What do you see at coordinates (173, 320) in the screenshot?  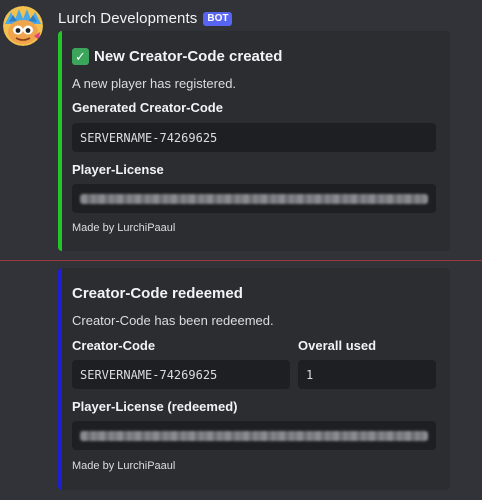 I see `embed-description: Creator-Code has been redeemed.` at bounding box center [173, 320].